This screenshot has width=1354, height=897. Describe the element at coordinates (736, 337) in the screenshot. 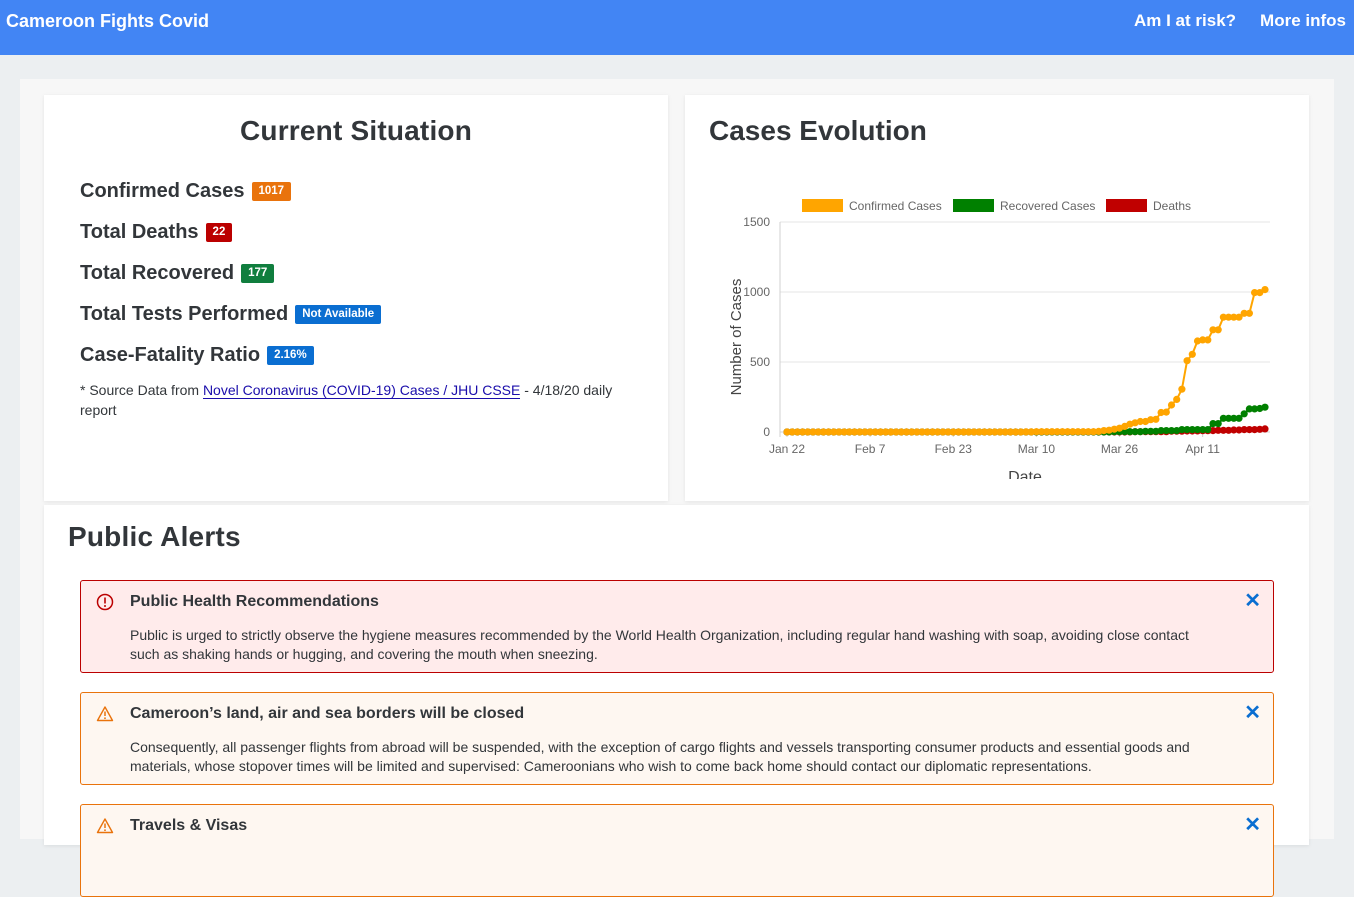

I see `y-axis-title: Number of Cases` at that location.